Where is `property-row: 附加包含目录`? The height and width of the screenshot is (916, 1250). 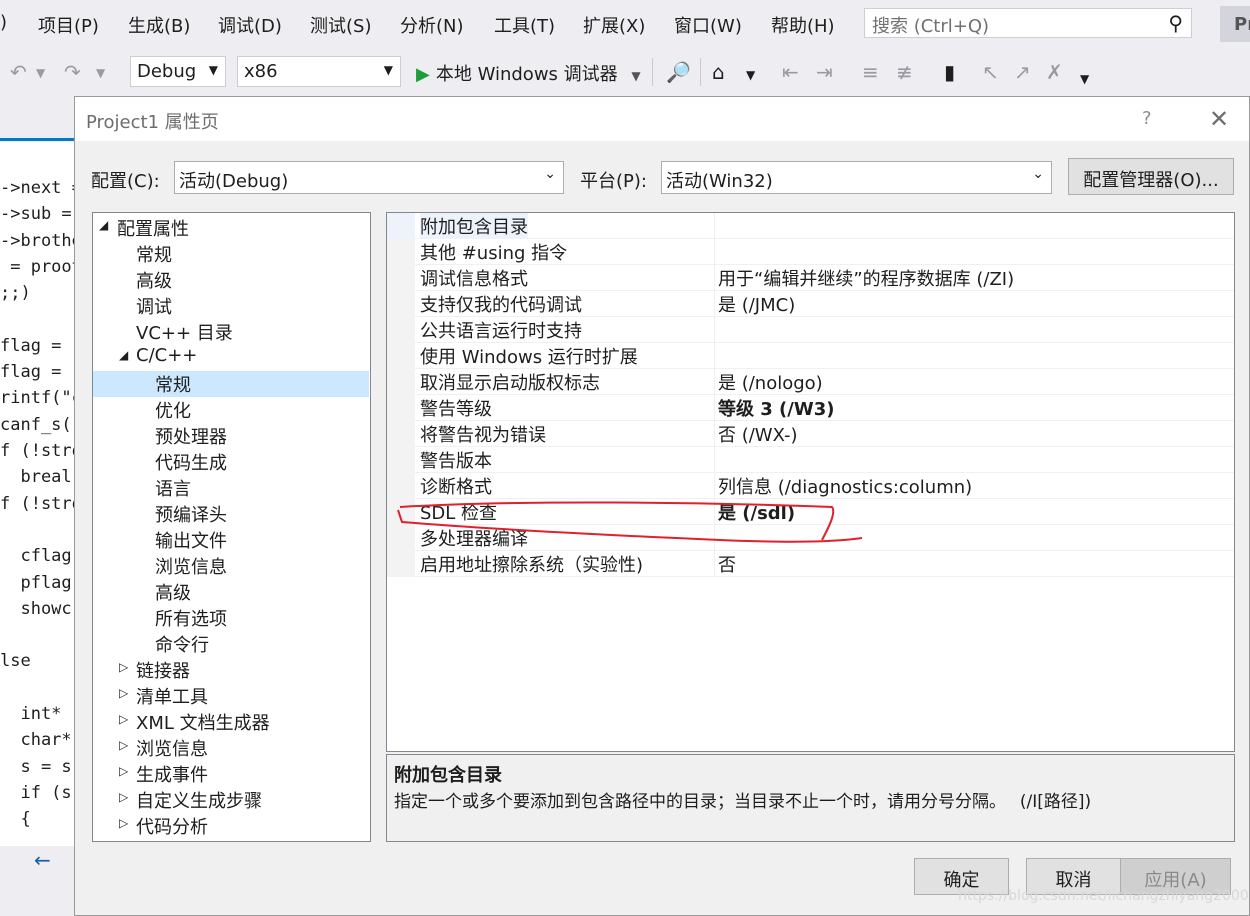 property-row: 附加包含目录 is located at coordinates (810, 226).